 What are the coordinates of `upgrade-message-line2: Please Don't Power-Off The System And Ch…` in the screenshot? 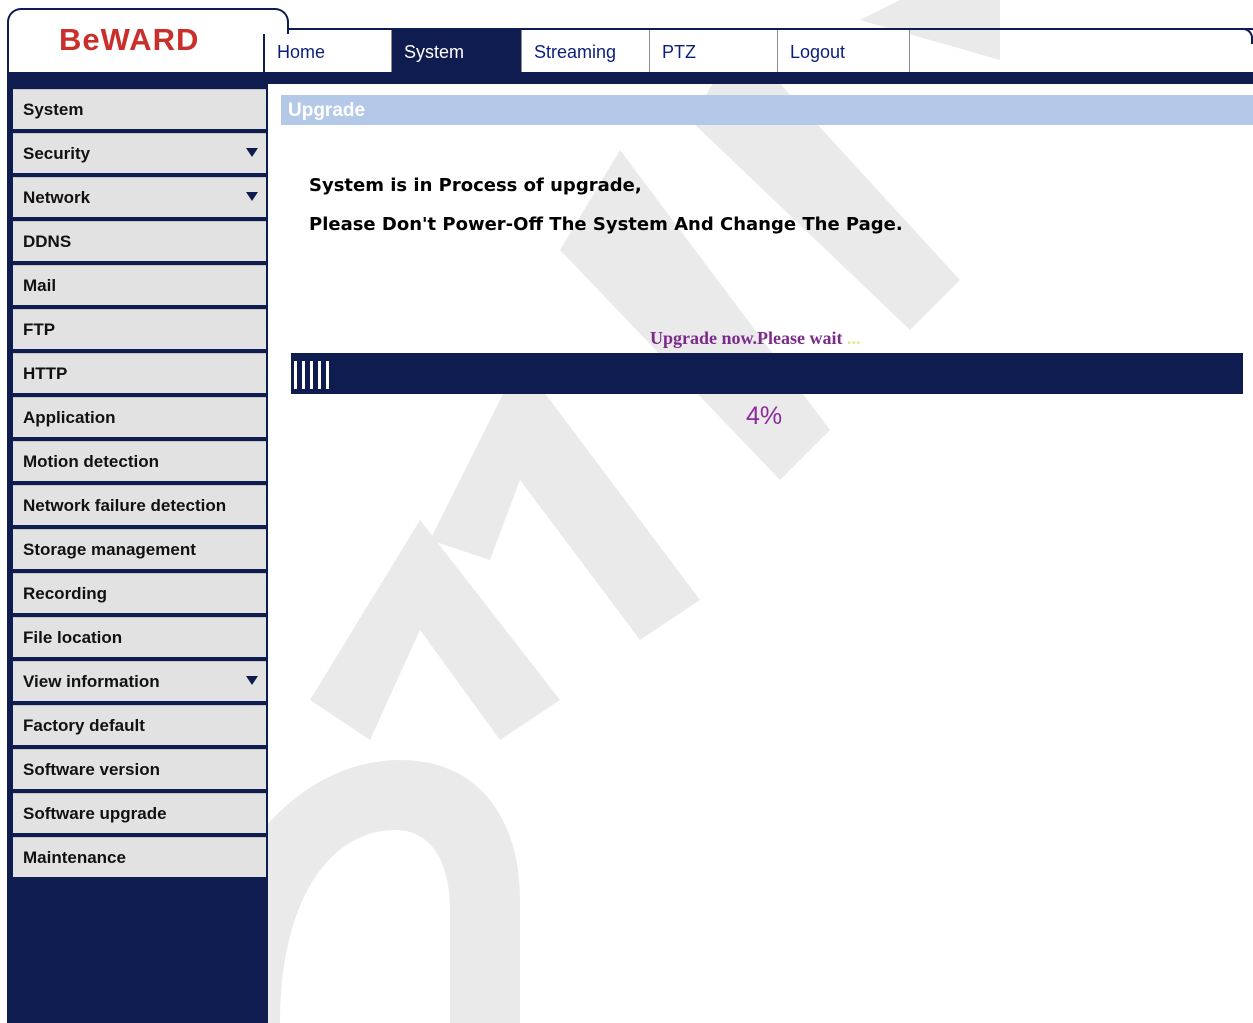 It's located at (606, 224).